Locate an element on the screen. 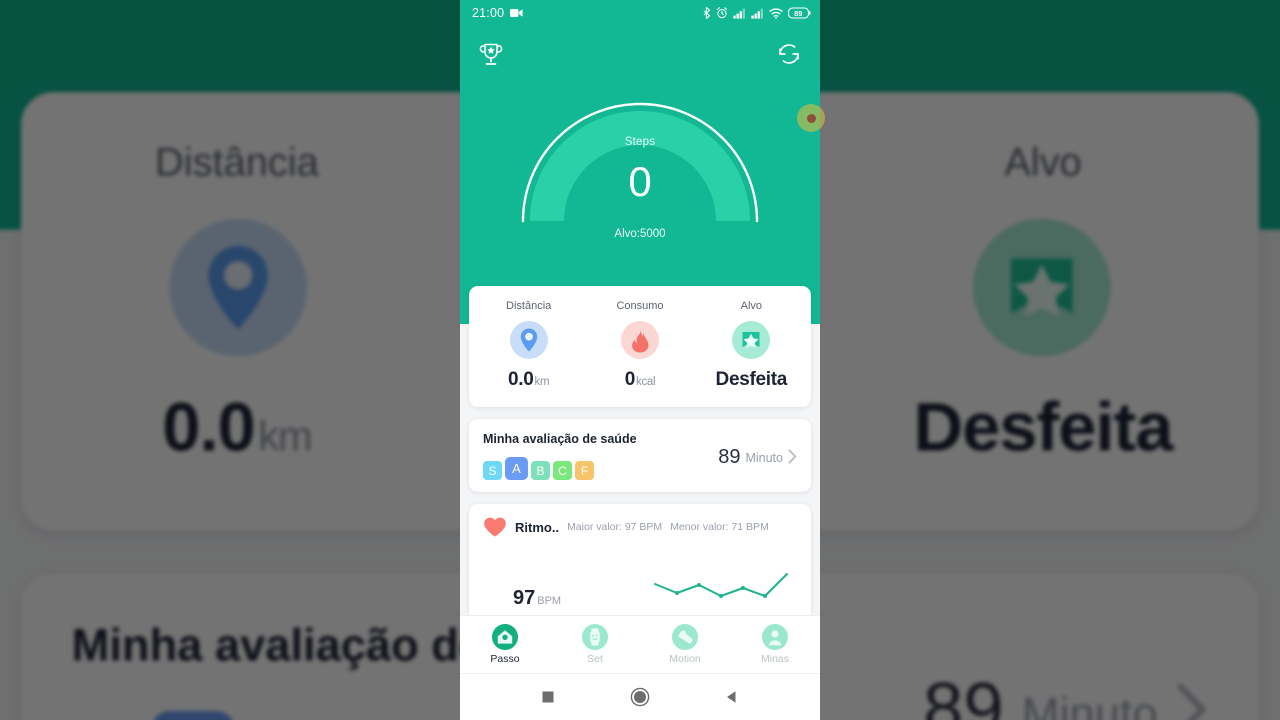 Image resolution: width=1280 pixels, height=720 pixels. nav-item-motion: Motion is located at coordinates (685, 644).